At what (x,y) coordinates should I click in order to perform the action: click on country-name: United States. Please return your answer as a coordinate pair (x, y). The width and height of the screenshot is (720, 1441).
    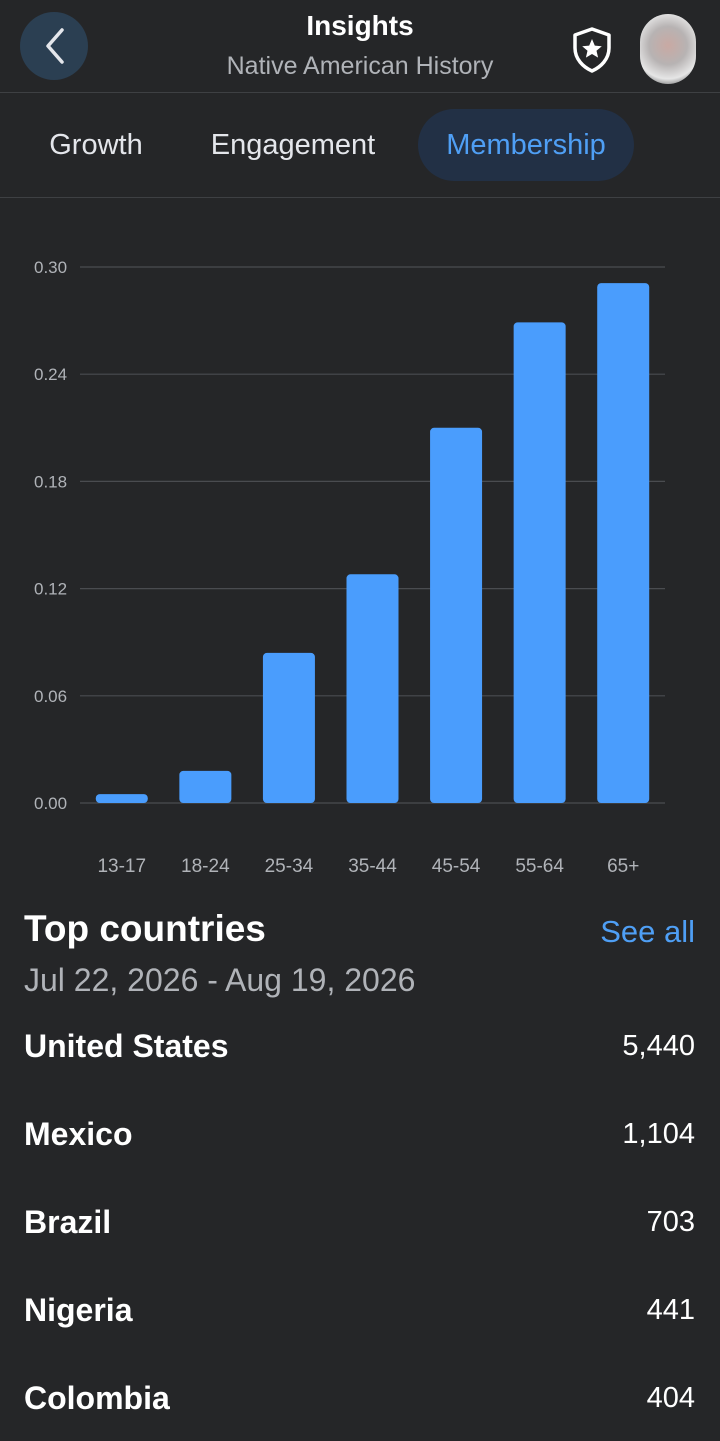
    Looking at the image, I should click on (126, 1046).